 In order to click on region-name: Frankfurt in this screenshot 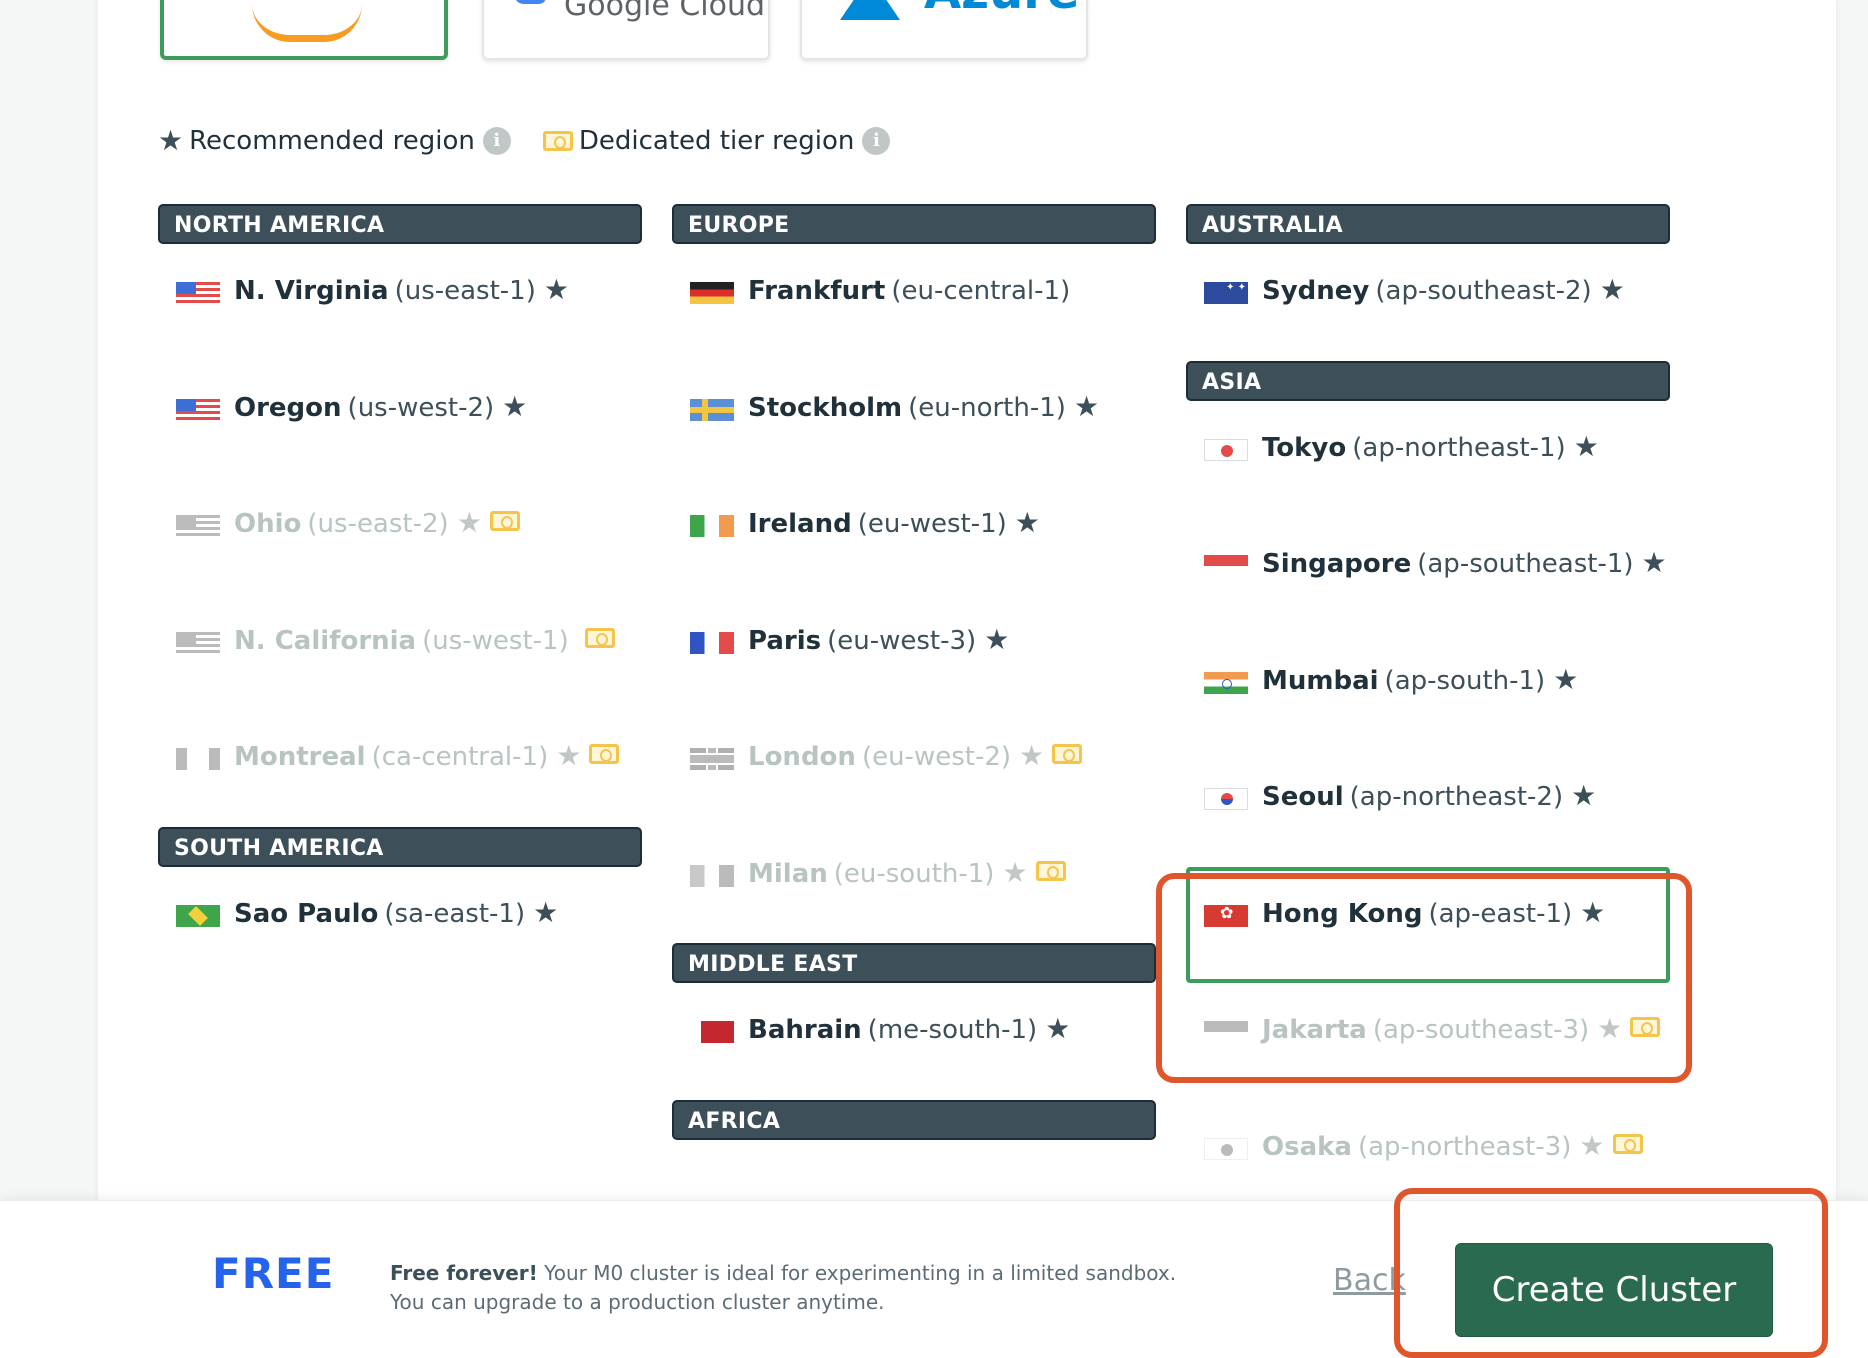, I will do `click(817, 291)`.